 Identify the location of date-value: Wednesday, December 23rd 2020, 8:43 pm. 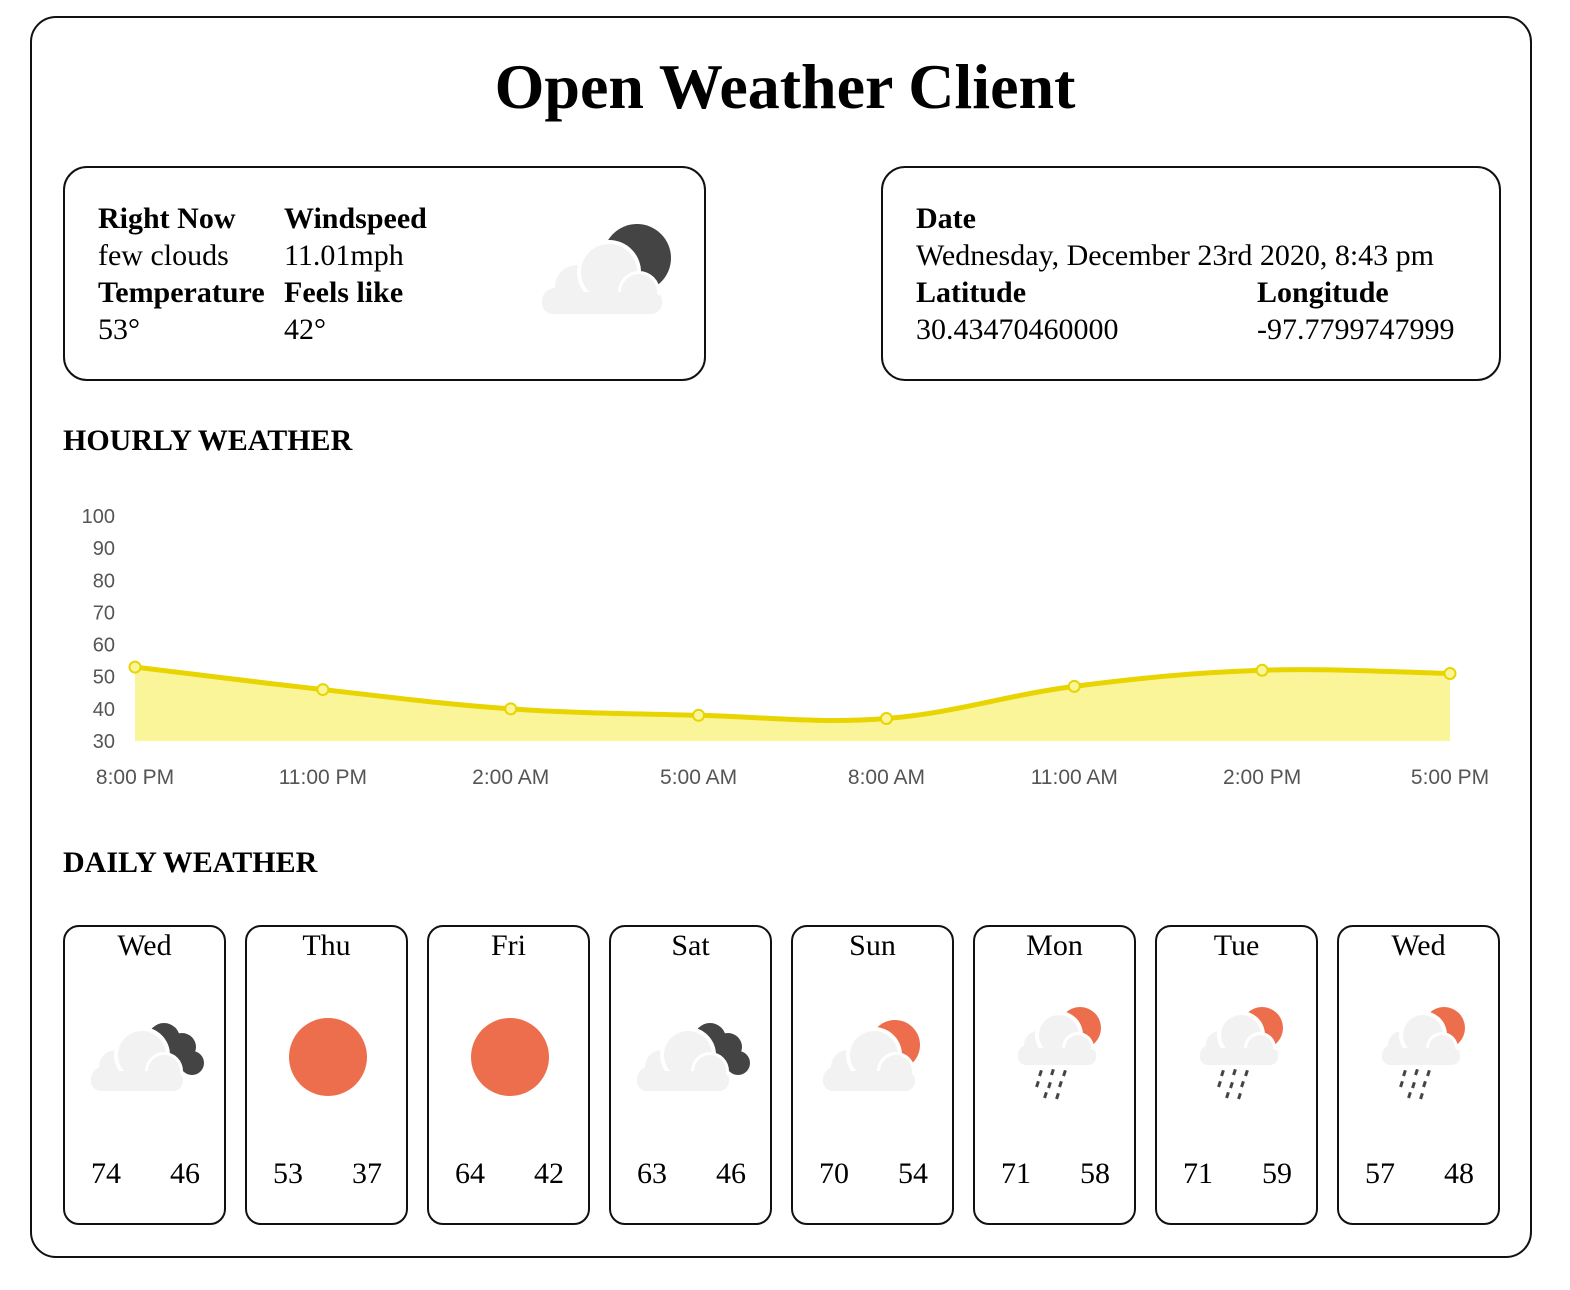
(1175, 255).